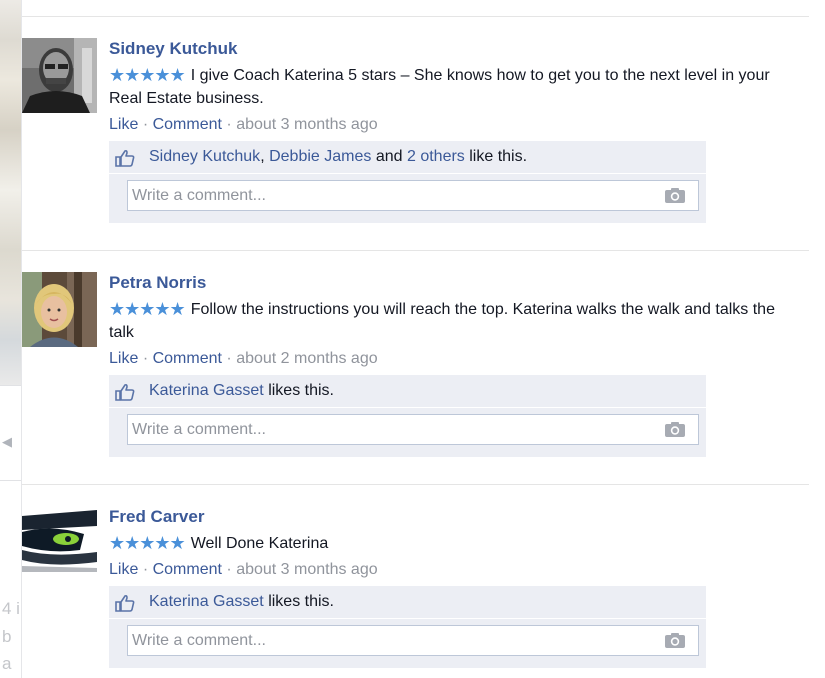  Describe the element at coordinates (262, 156) in the screenshot. I see `comma: ,` at that location.